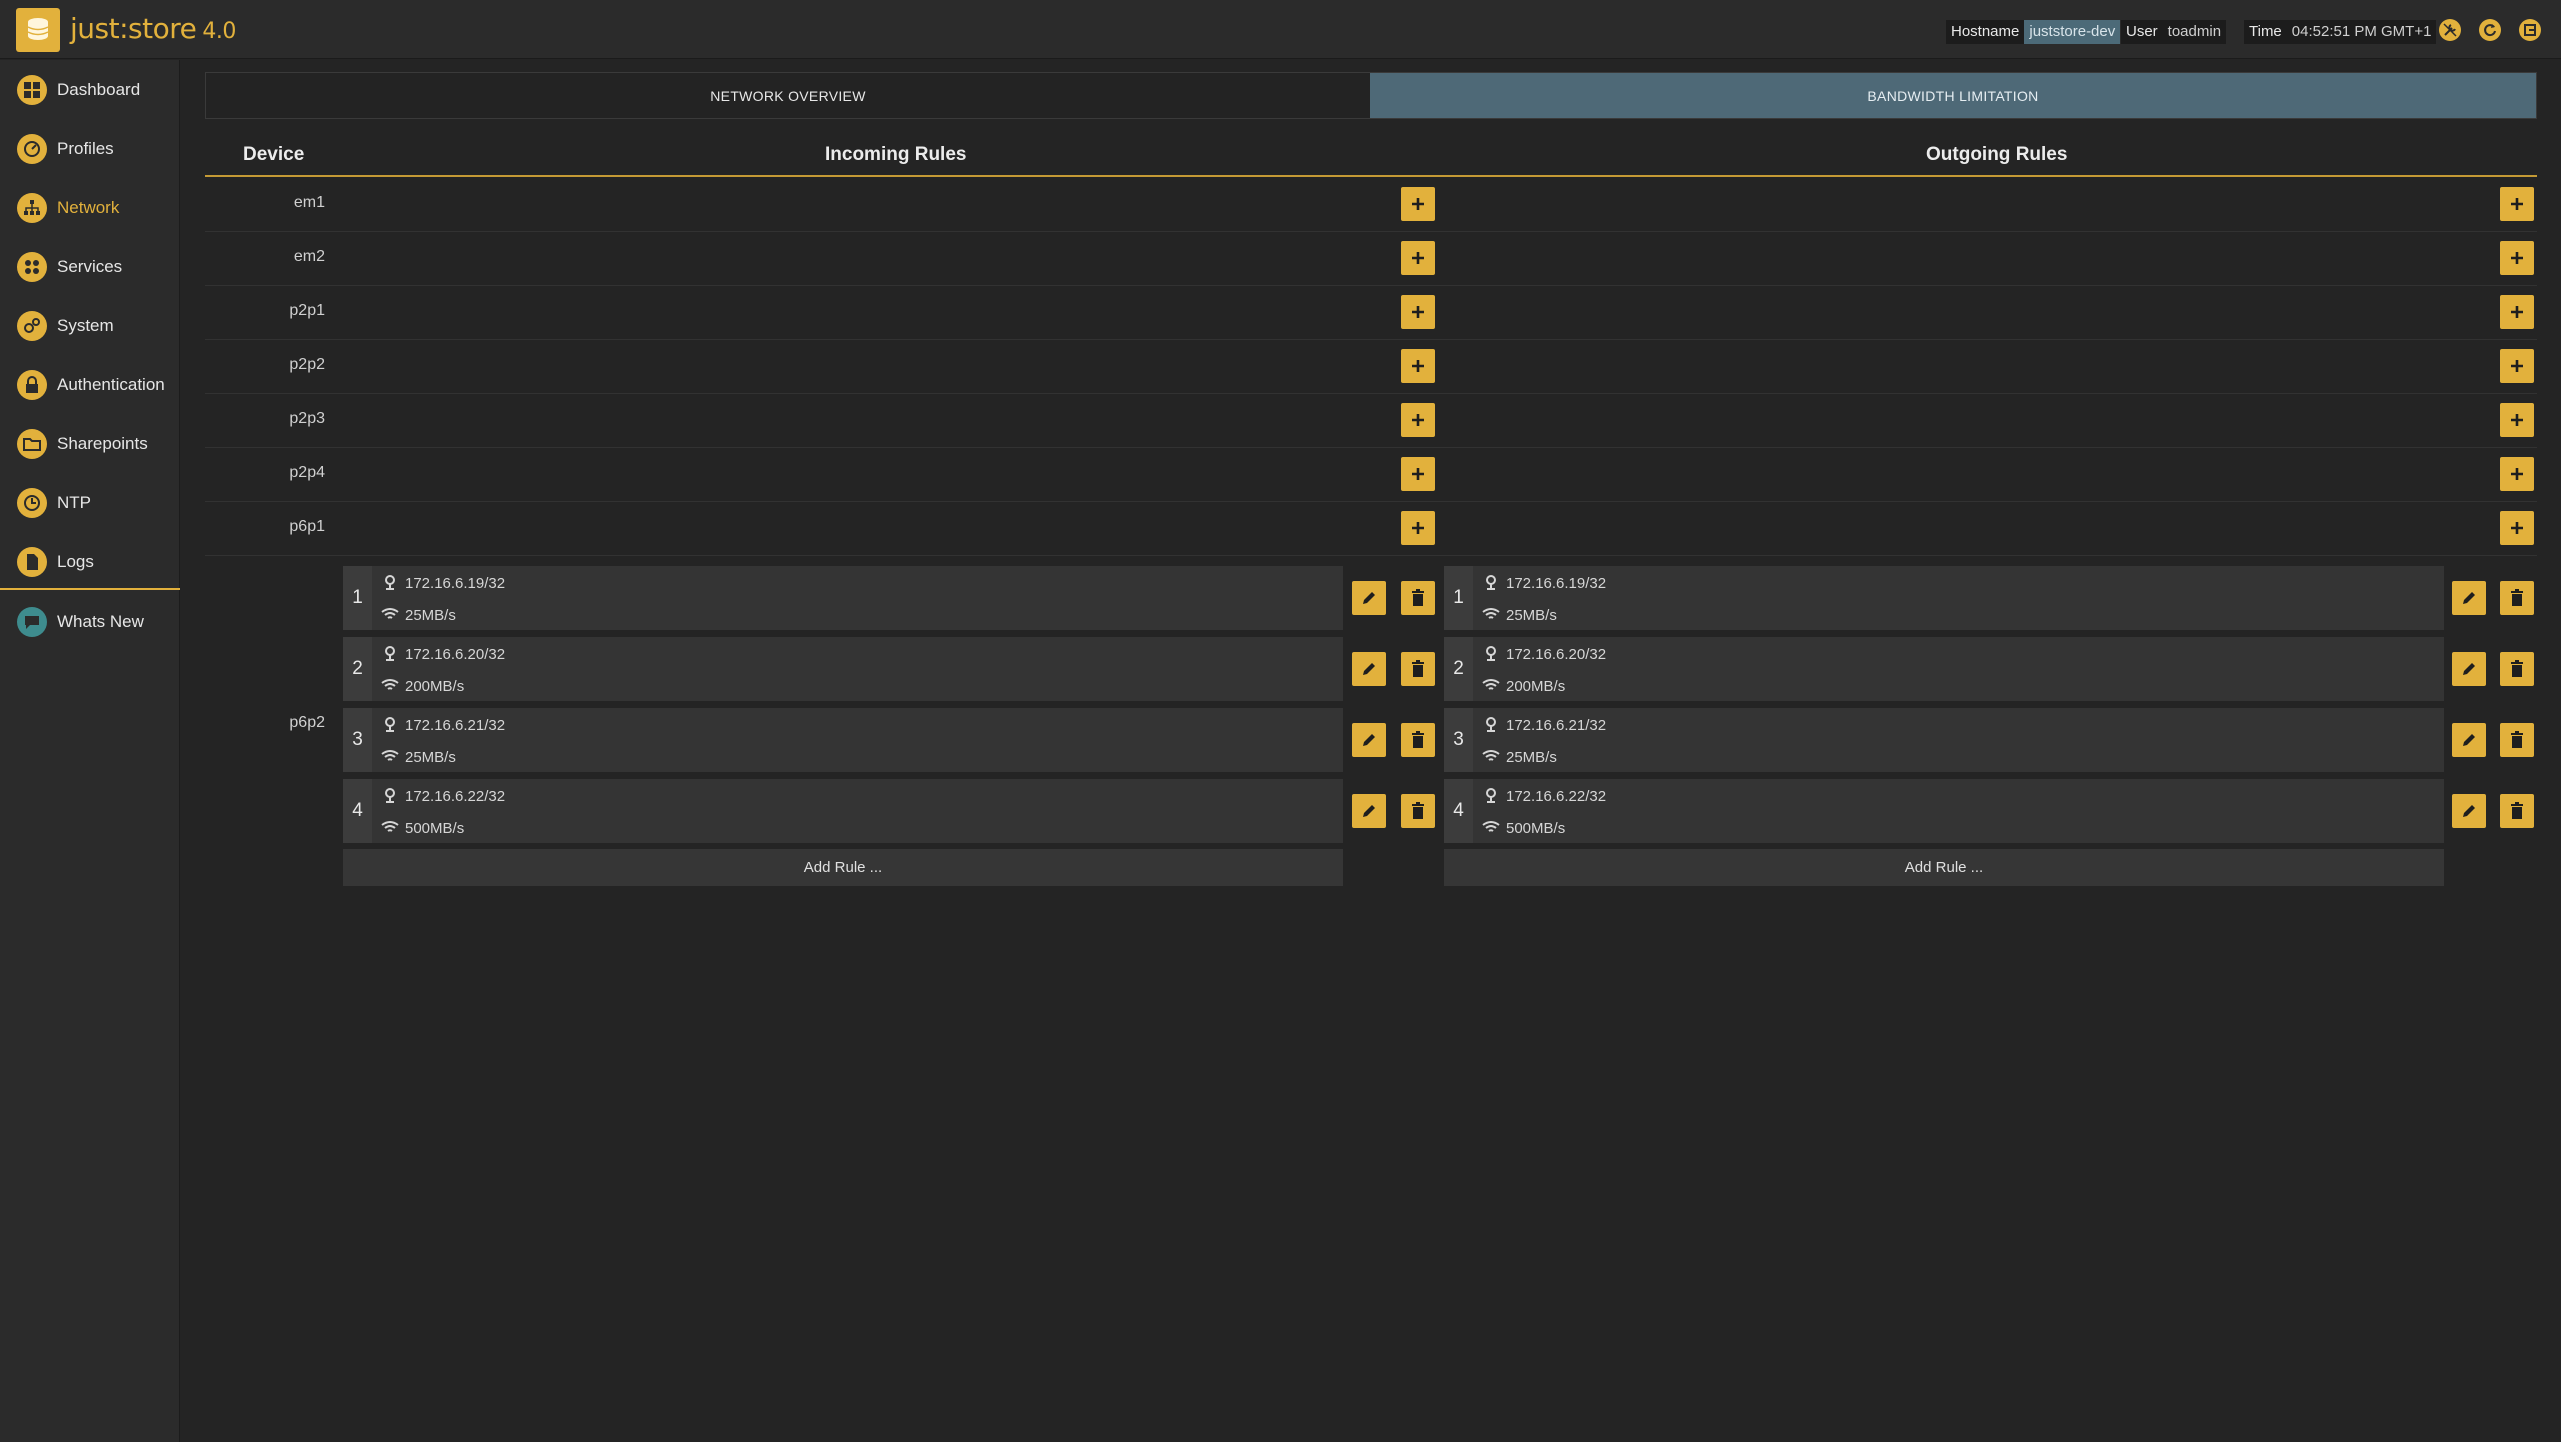 Image resolution: width=2561 pixels, height=1442 pixels. I want to click on sidebar-item-whats-new: Whats New, so click(90, 621).